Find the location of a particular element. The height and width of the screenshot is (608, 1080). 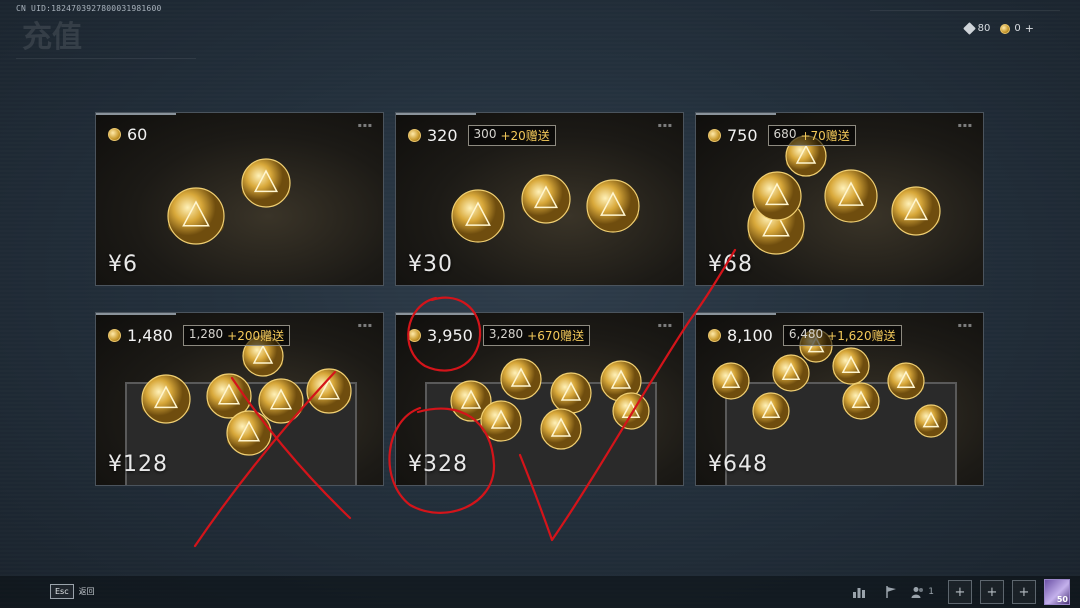

package-price: ¥30 is located at coordinates (430, 264).